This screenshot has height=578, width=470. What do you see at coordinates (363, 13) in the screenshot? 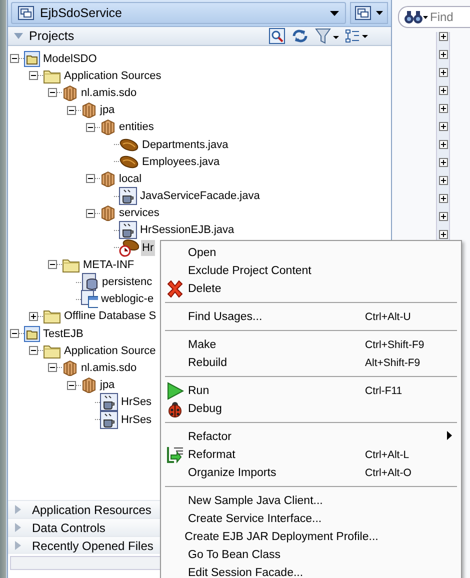
I see `window-icon` at bounding box center [363, 13].